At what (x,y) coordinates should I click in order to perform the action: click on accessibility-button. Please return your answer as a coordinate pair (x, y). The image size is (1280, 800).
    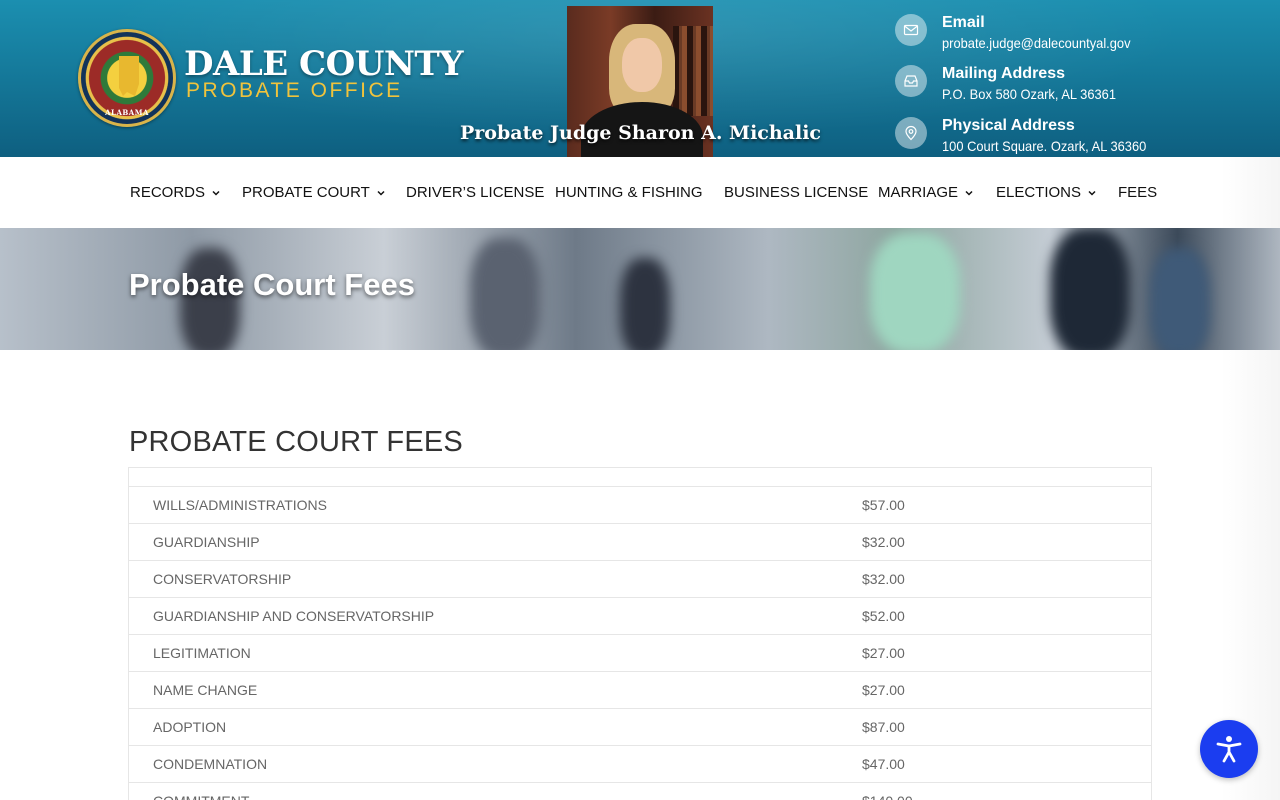
    Looking at the image, I should click on (1229, 749).